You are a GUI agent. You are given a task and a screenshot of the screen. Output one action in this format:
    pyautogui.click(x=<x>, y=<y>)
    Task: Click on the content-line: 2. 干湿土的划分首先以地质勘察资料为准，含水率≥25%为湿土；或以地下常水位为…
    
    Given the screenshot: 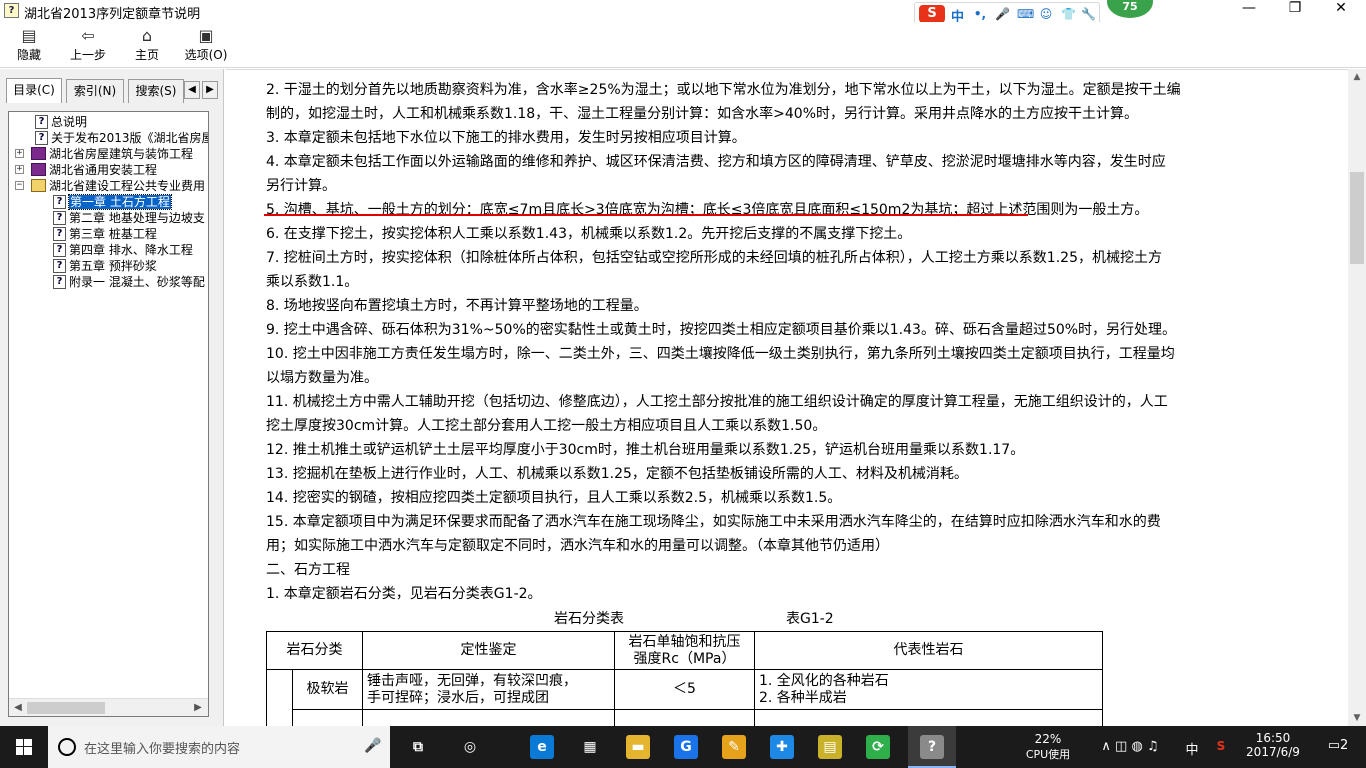 What is the action you would take?
    pyautogui.click(x=723, y=90)
    